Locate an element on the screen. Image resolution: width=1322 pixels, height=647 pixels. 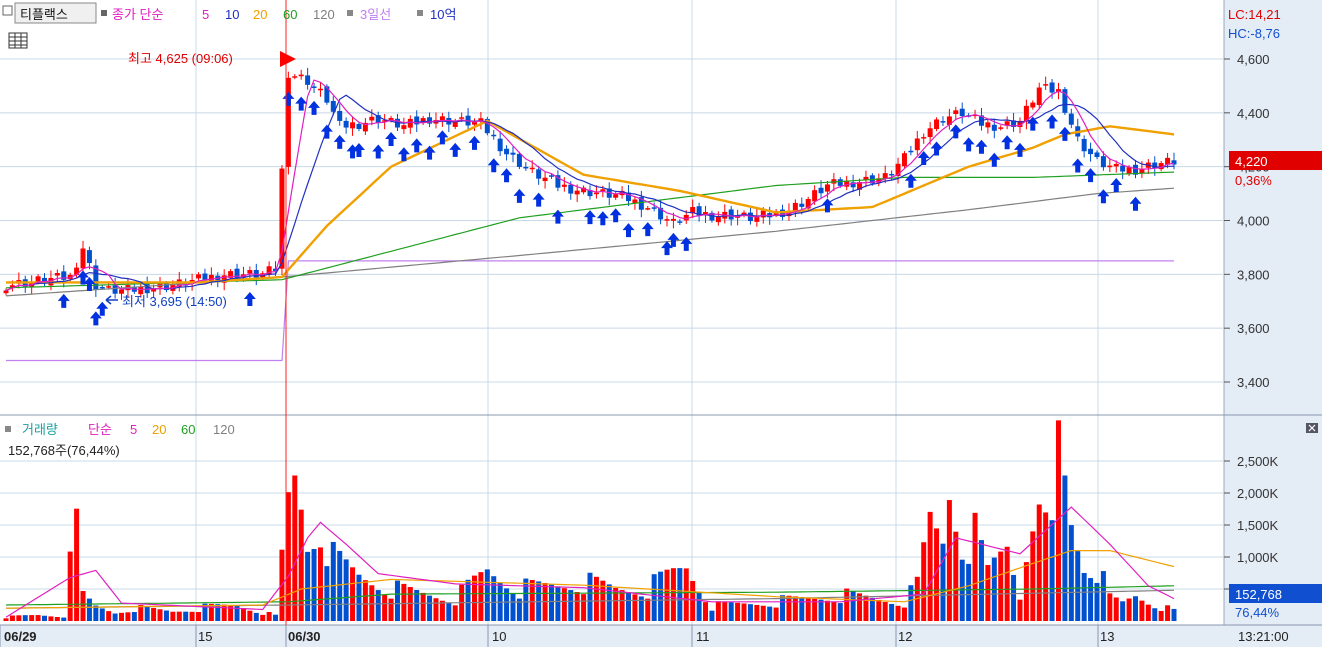
price-tick-label-4: 3,800 is located at coordinates (1253, 274).